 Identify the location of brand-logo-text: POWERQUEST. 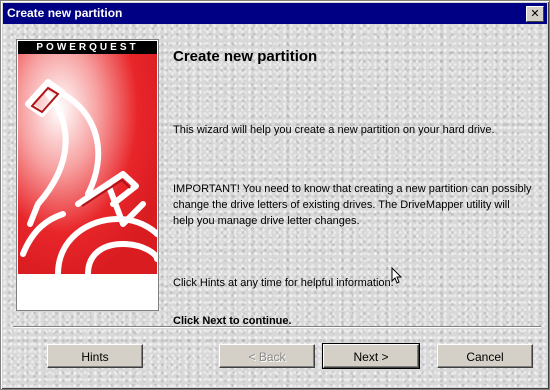
(87, 47).